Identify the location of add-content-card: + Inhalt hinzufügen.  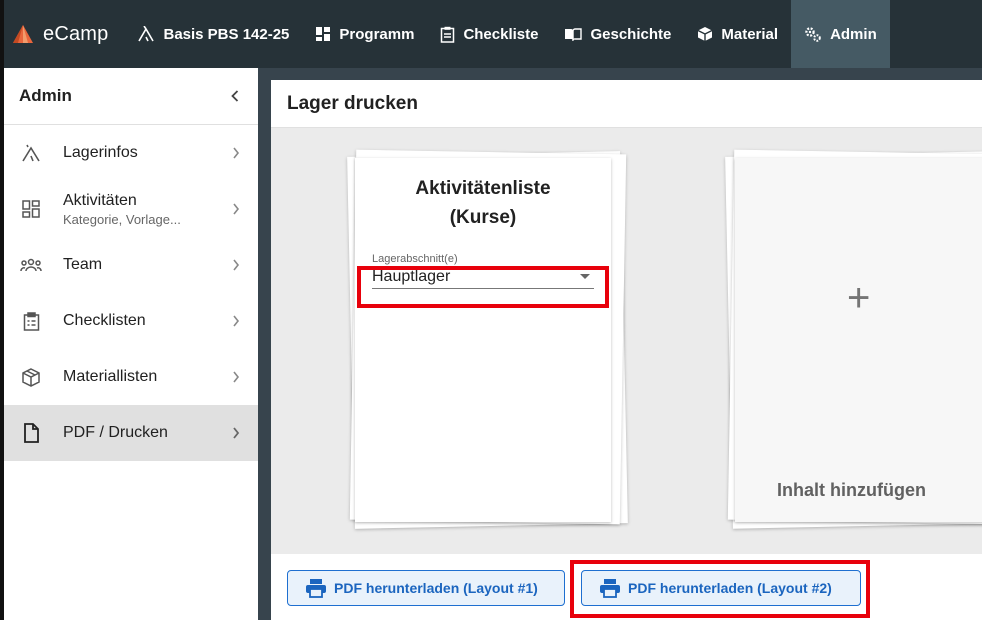
(858, 340).